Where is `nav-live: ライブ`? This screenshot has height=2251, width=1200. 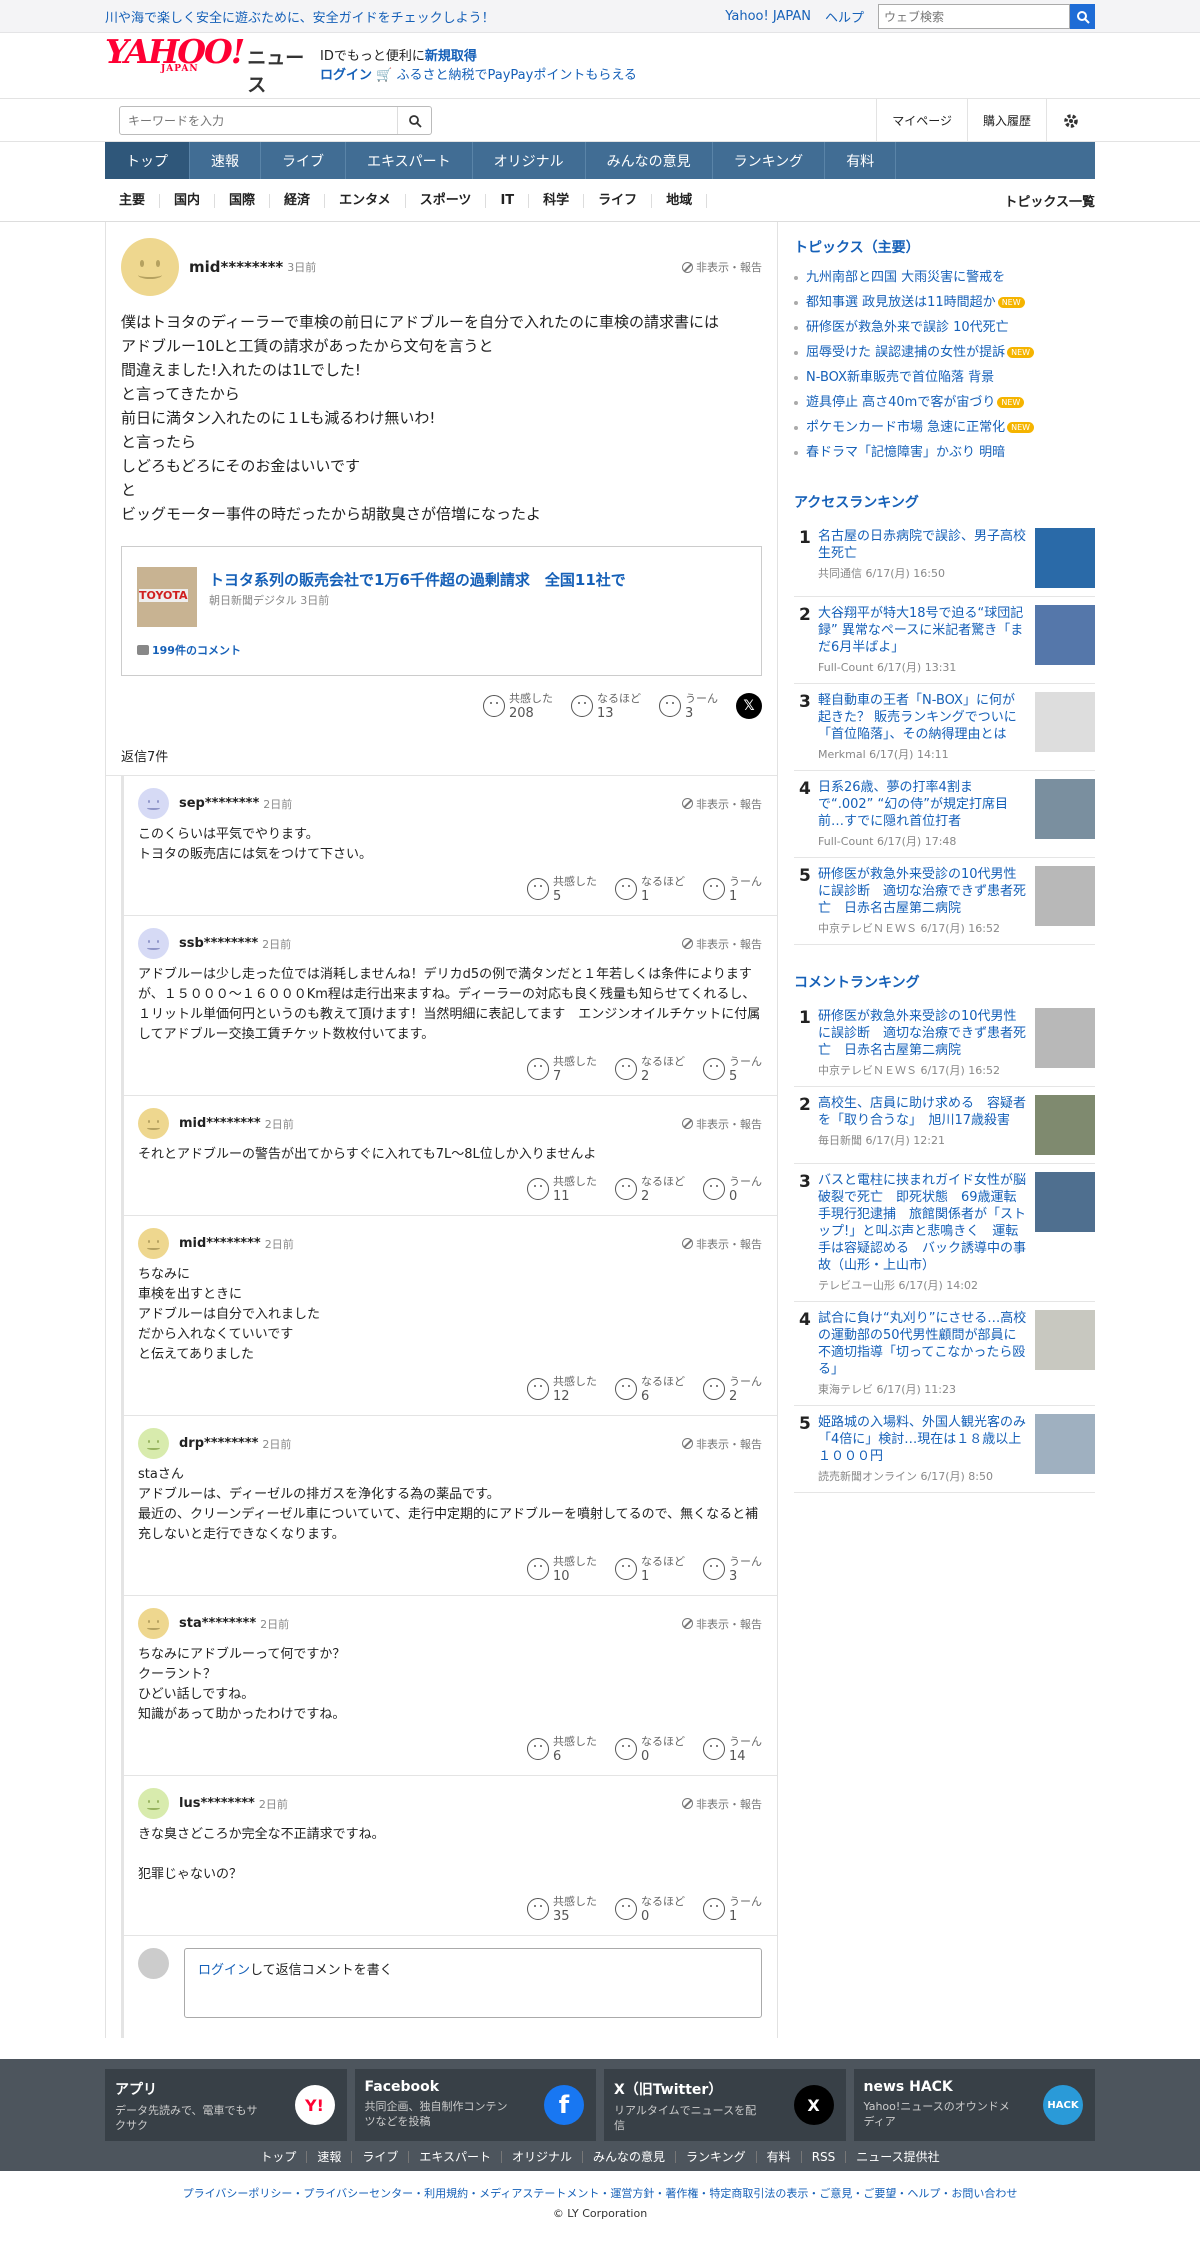 nav-live: ライブ is located at coordinates (303, 160).